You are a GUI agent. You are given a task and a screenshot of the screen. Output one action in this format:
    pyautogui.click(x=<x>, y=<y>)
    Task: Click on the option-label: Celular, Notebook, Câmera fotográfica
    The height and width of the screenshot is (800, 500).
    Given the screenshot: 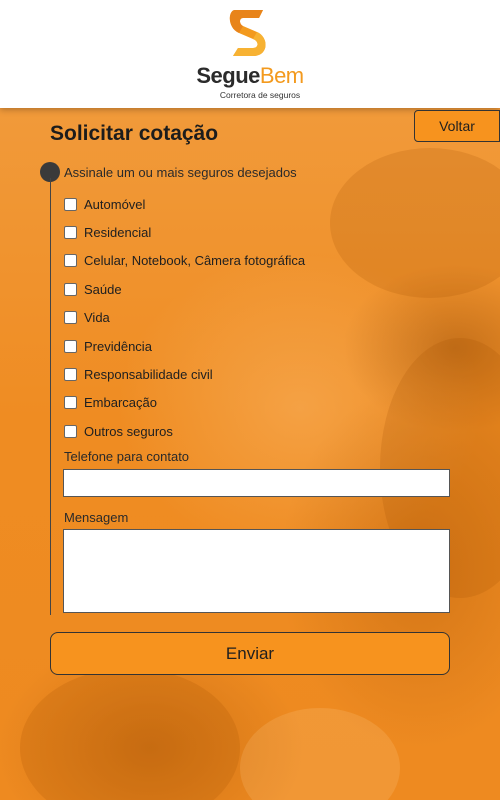 What is the action you would take?
    pyautogui.click(x=195, y=261)
    